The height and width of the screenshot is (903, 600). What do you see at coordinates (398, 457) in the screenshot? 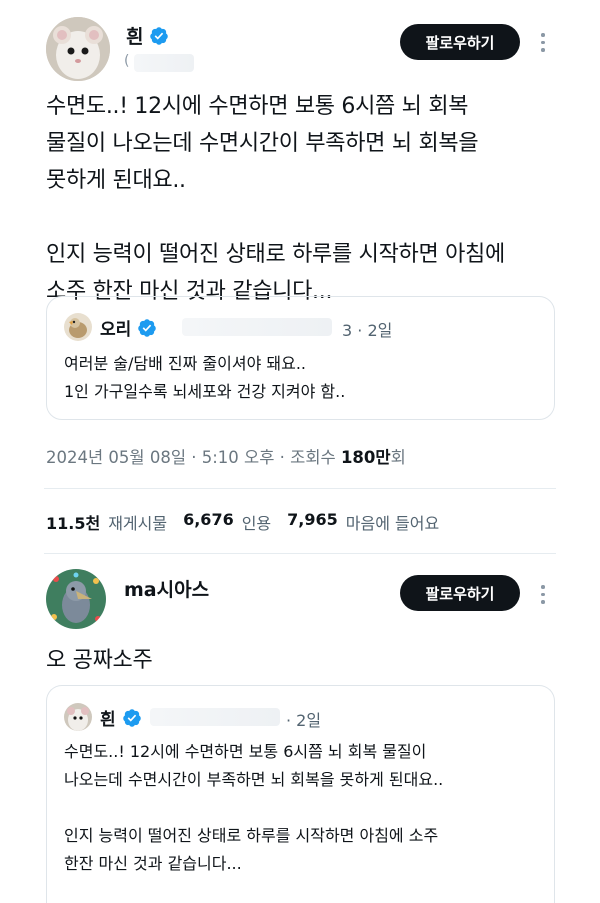
I see `view-count-suffix: 회` at bounding box center [398, 457].